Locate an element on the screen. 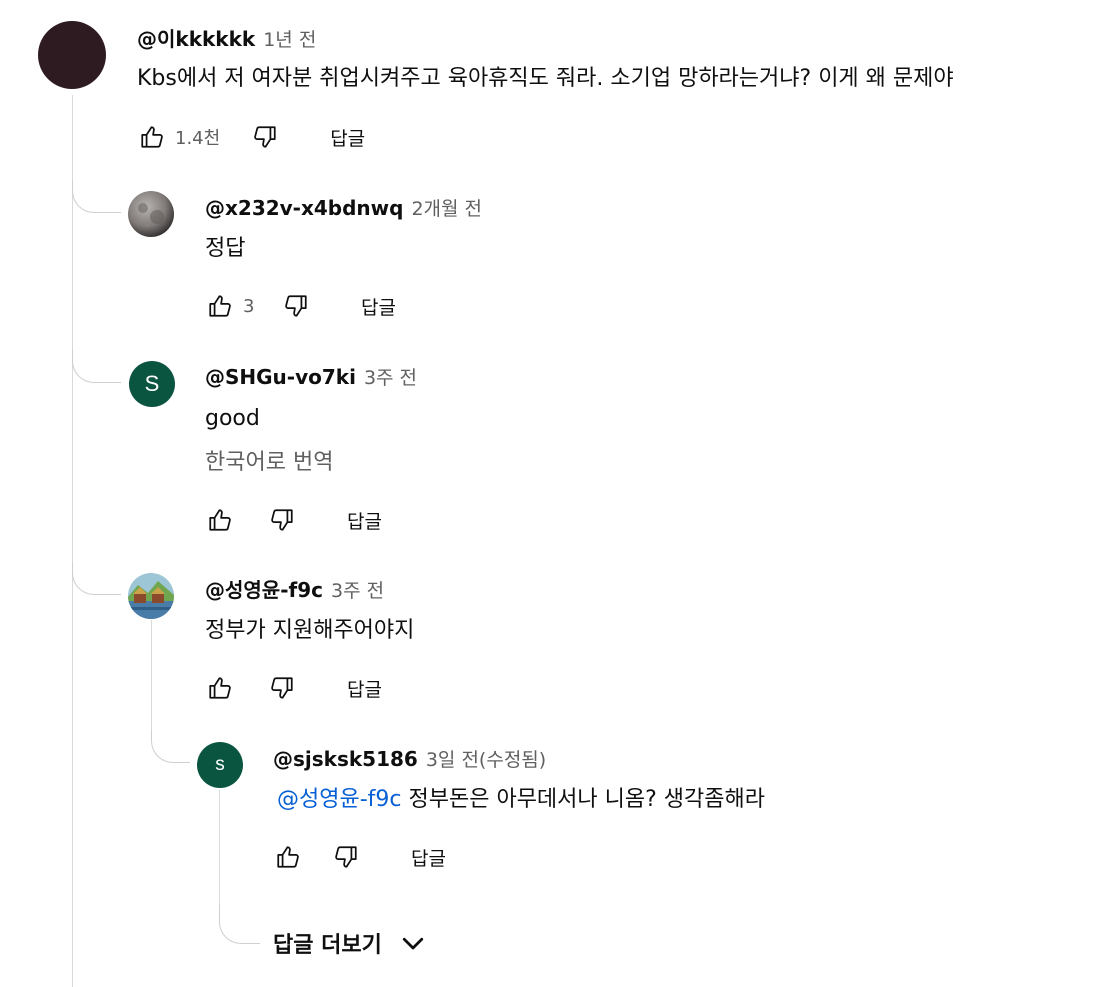 This screenshot has height=987, width=1107. avatar-letter: S is located at coordinates (152, 383).